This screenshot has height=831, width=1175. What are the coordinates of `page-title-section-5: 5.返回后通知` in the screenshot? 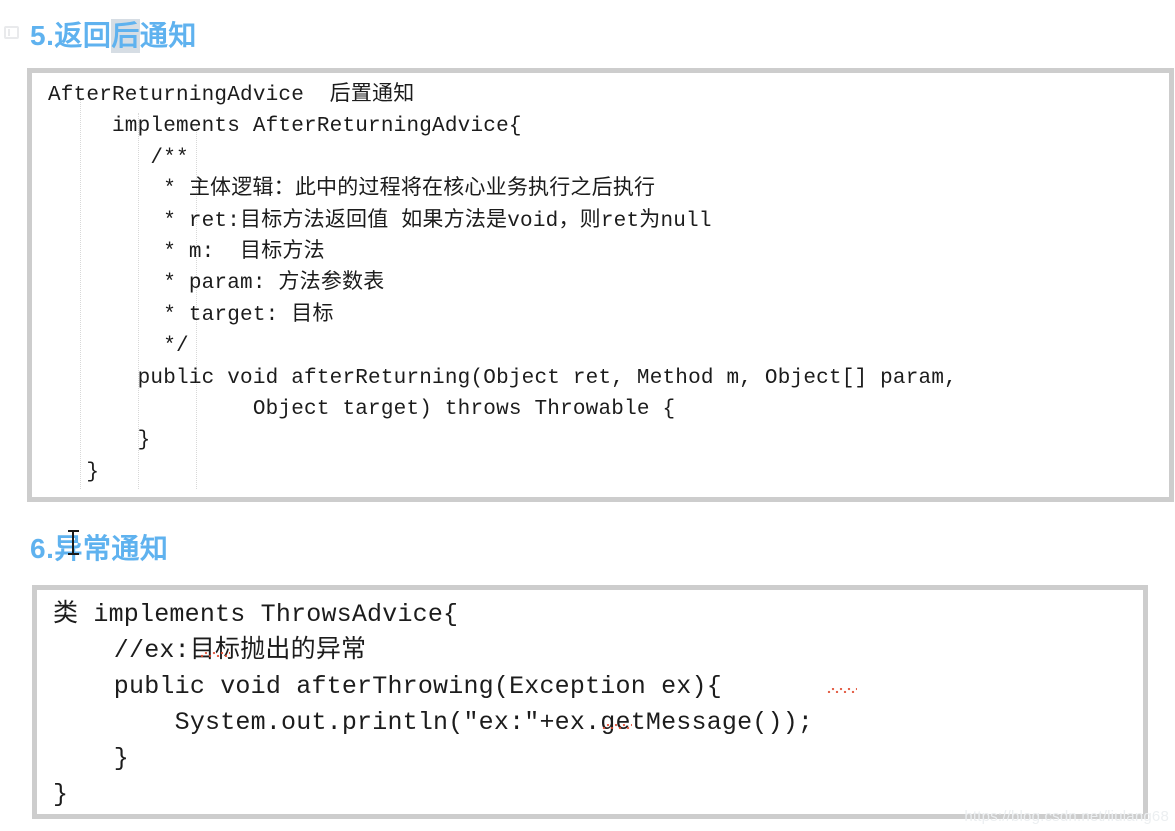 It's located at (113, 36).